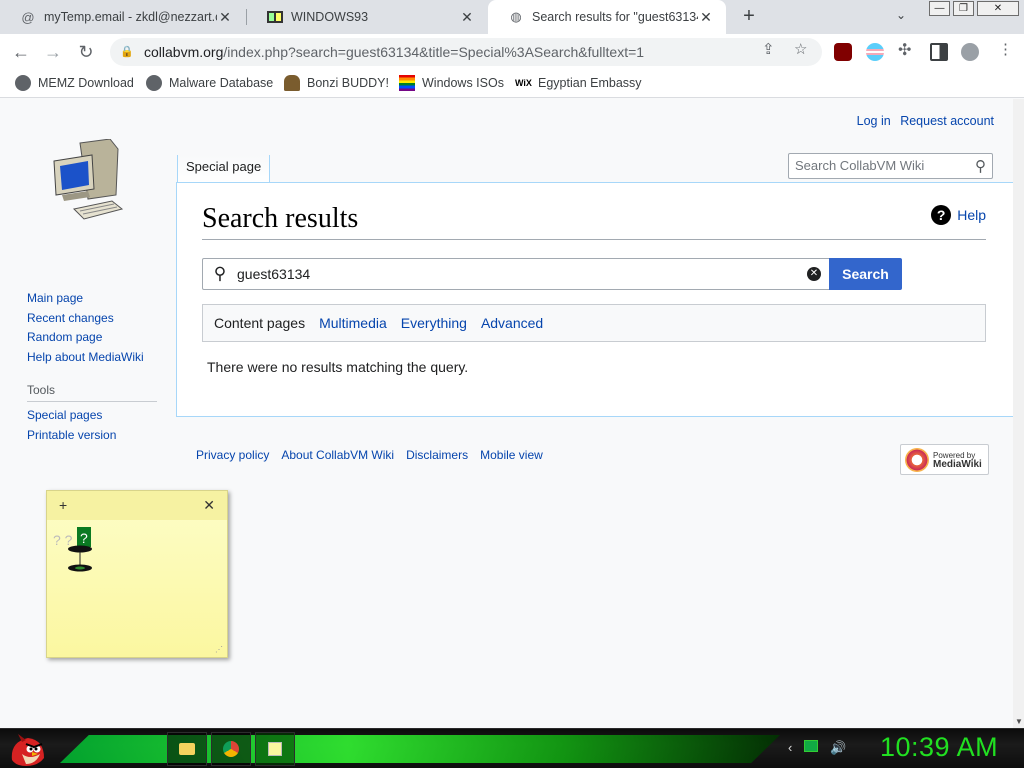 This screenshot has height=768, width=1024. Describe the element at coordinates (330, 17) in the screenshot. I see `tab-title: WINDOWS93` at that location.